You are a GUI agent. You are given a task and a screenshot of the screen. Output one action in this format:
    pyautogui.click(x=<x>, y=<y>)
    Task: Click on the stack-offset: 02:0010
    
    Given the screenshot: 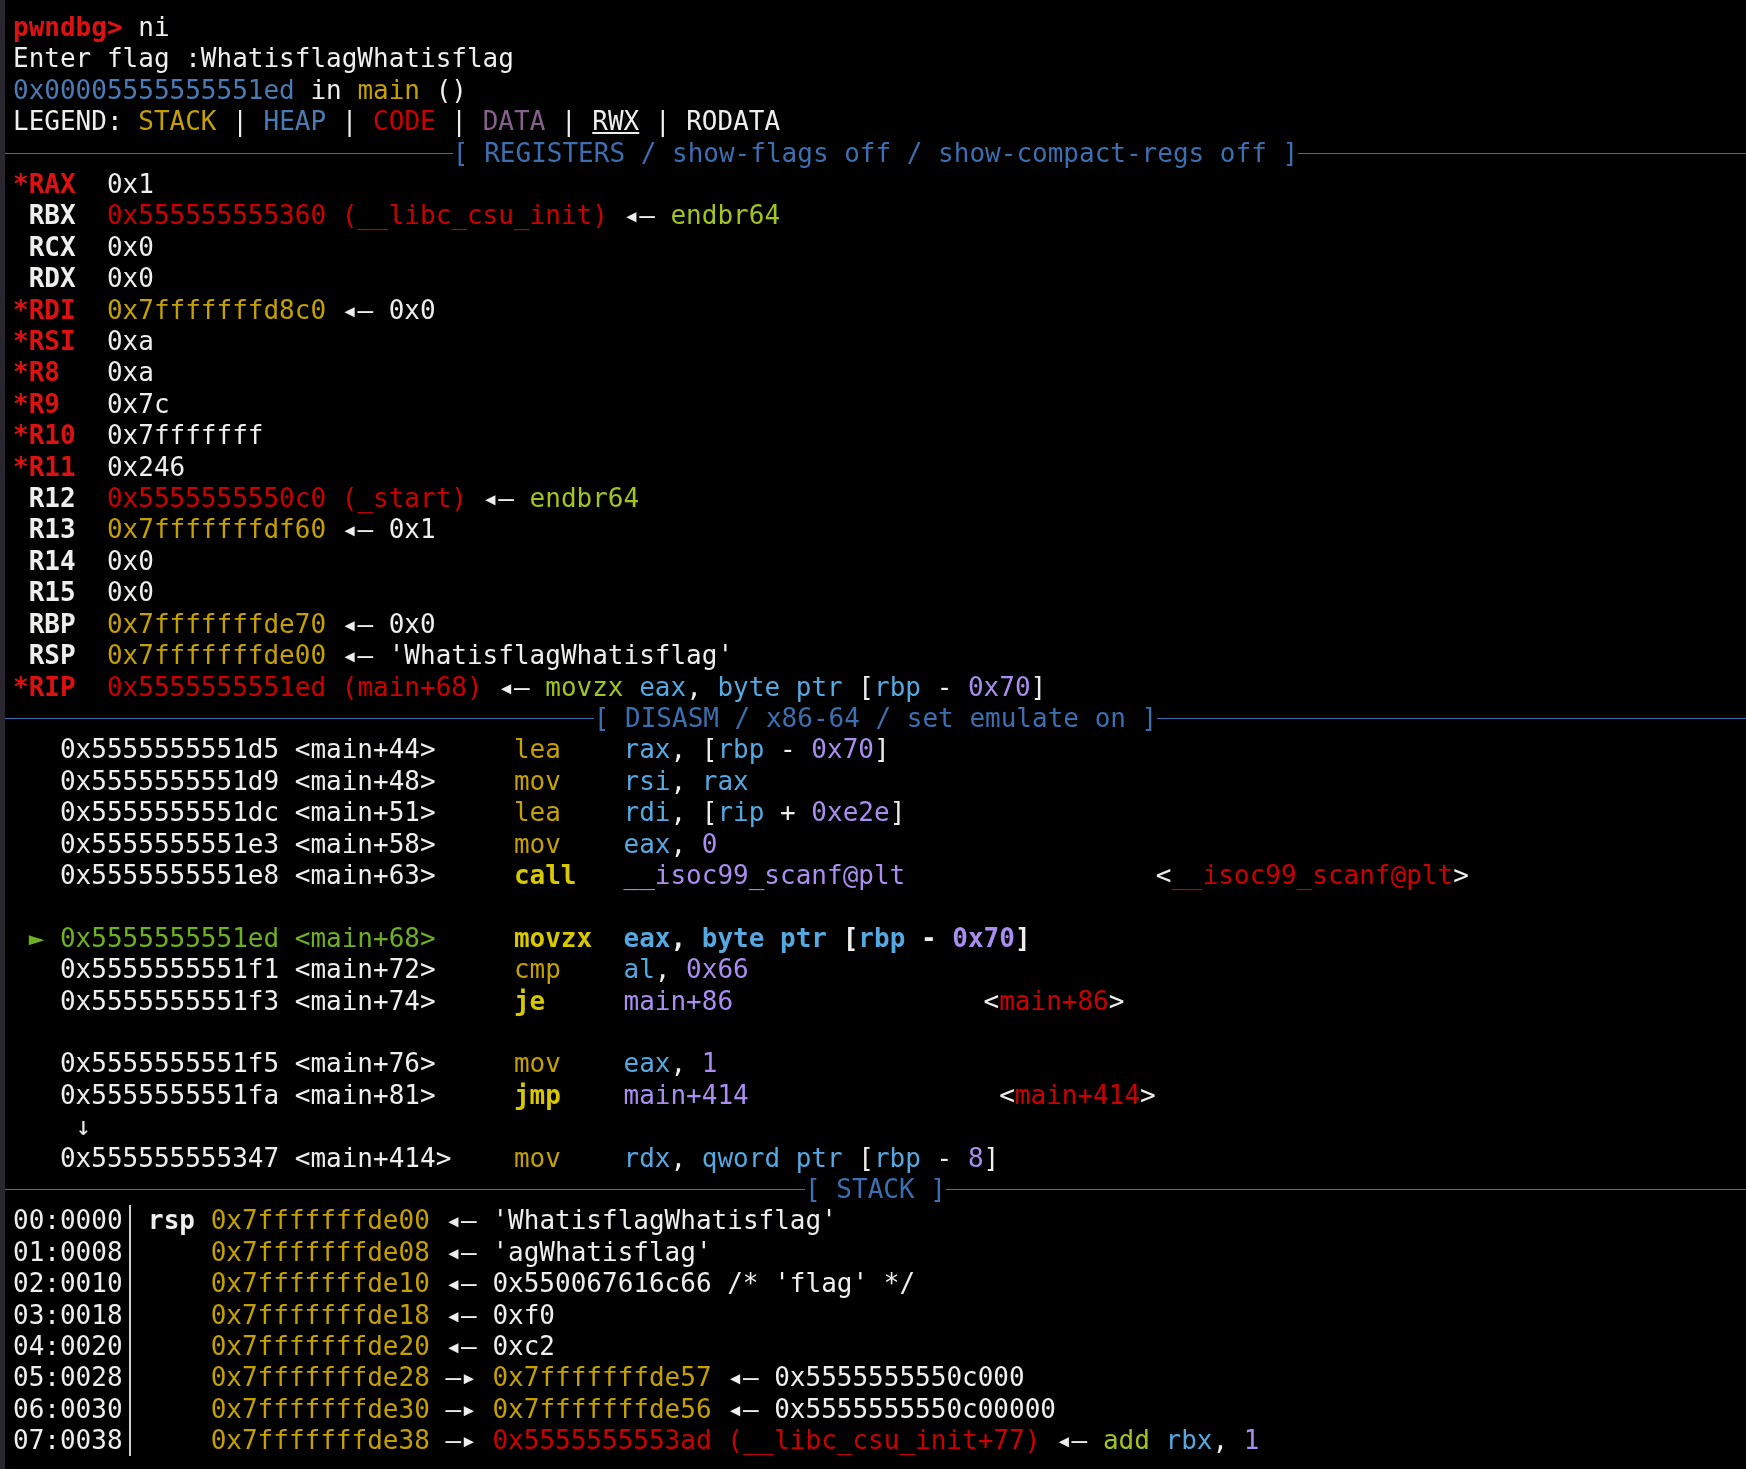 What is the action you would take?
    pyautogui.click(x=72, y=1284)
    